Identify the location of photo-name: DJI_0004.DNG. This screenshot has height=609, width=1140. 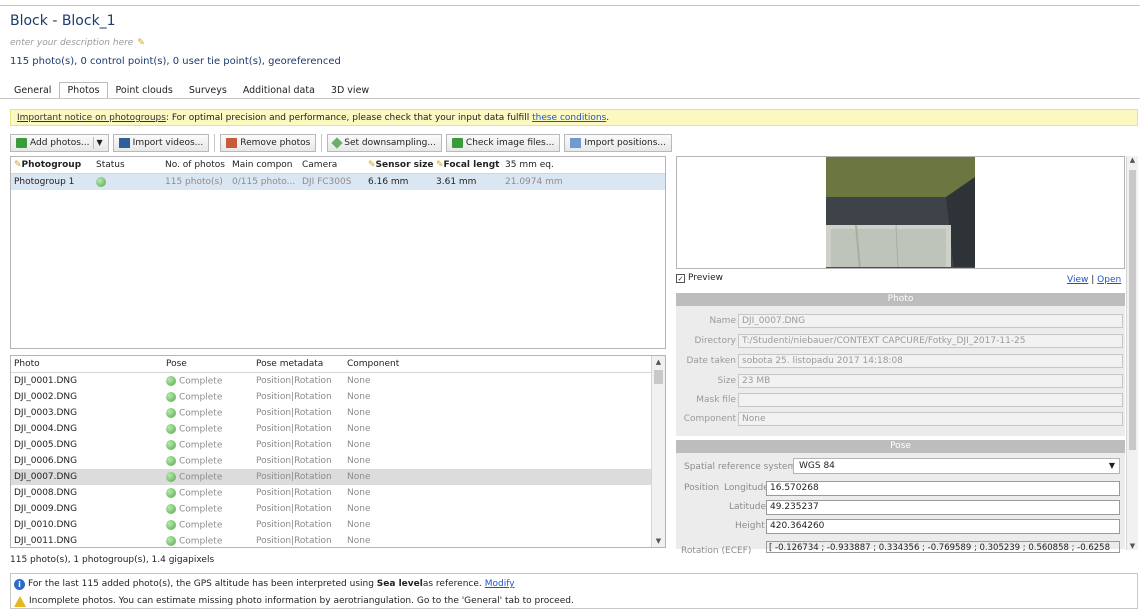
(46, 429).